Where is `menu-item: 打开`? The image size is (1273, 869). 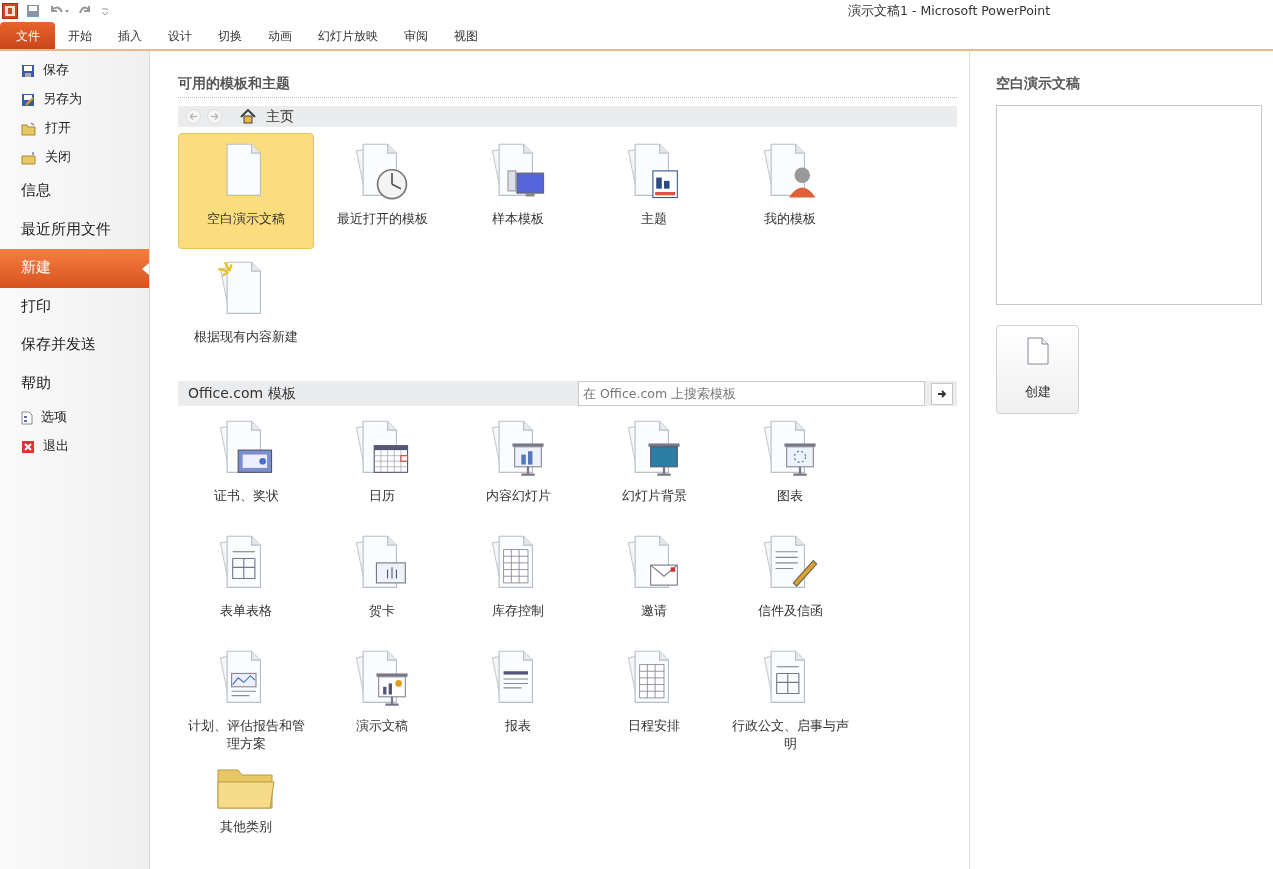
menu-item: 打开 is located at coordinates (74, 128).